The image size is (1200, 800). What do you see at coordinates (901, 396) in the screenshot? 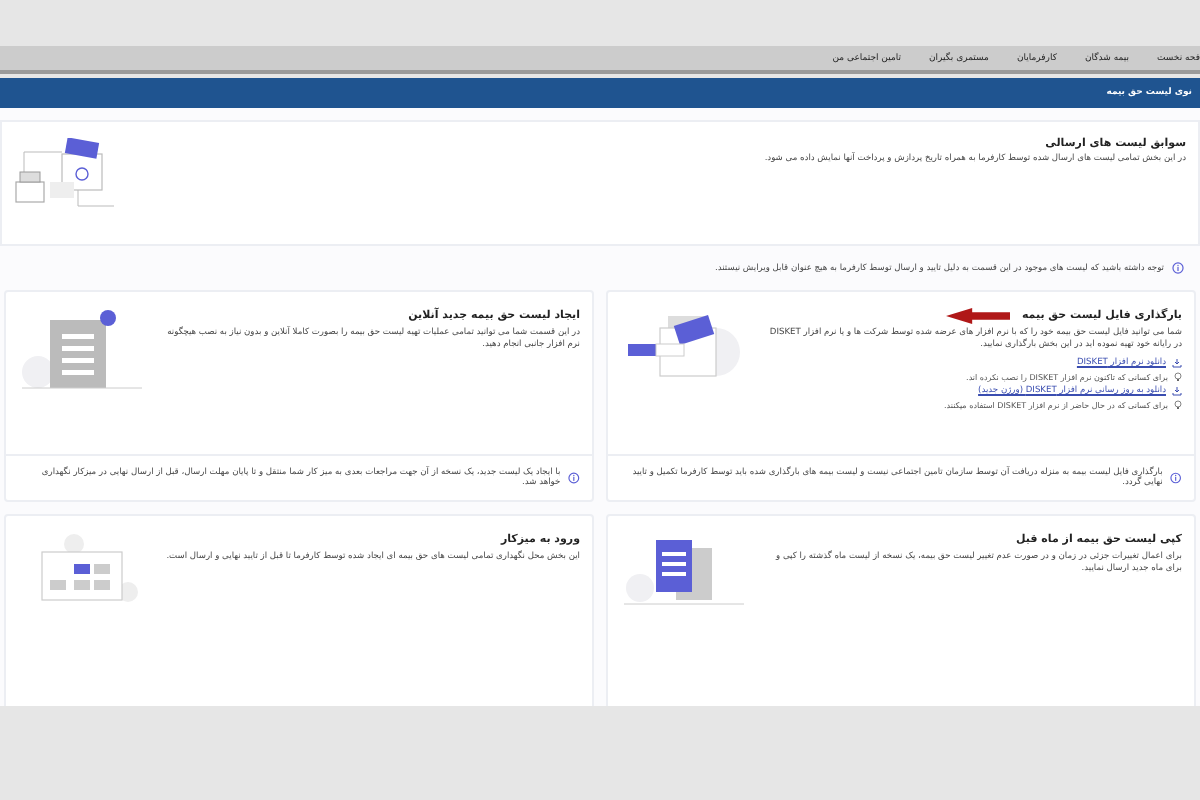
I see `card-background` at bounding box center [901, 396].